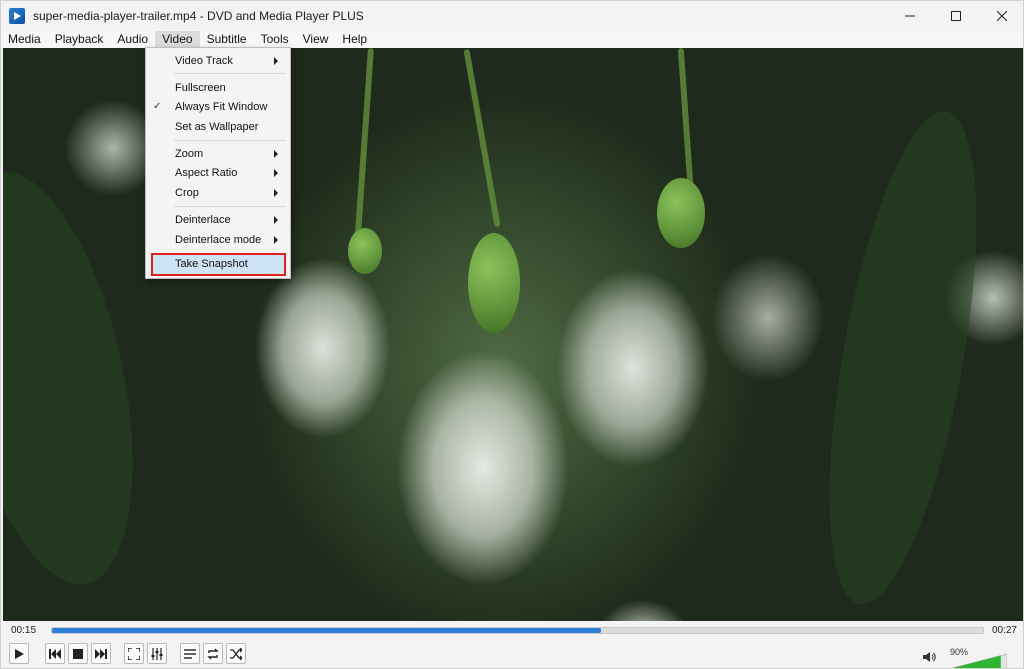 This screenshot has height=669, width=1024. Describe the element at coordinates (24, 39) in the screenshot. I see `menu-media: Media` at that location.